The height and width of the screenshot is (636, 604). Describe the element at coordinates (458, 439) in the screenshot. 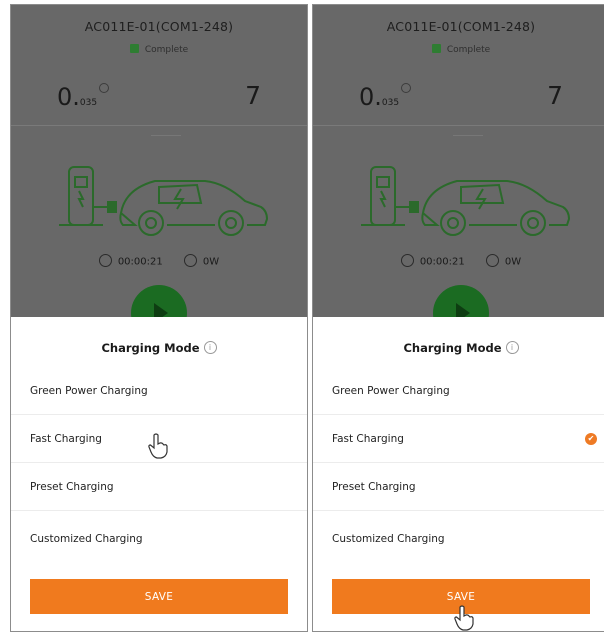

I see `mode-option-fast: Fast Charging ✔` at that location.